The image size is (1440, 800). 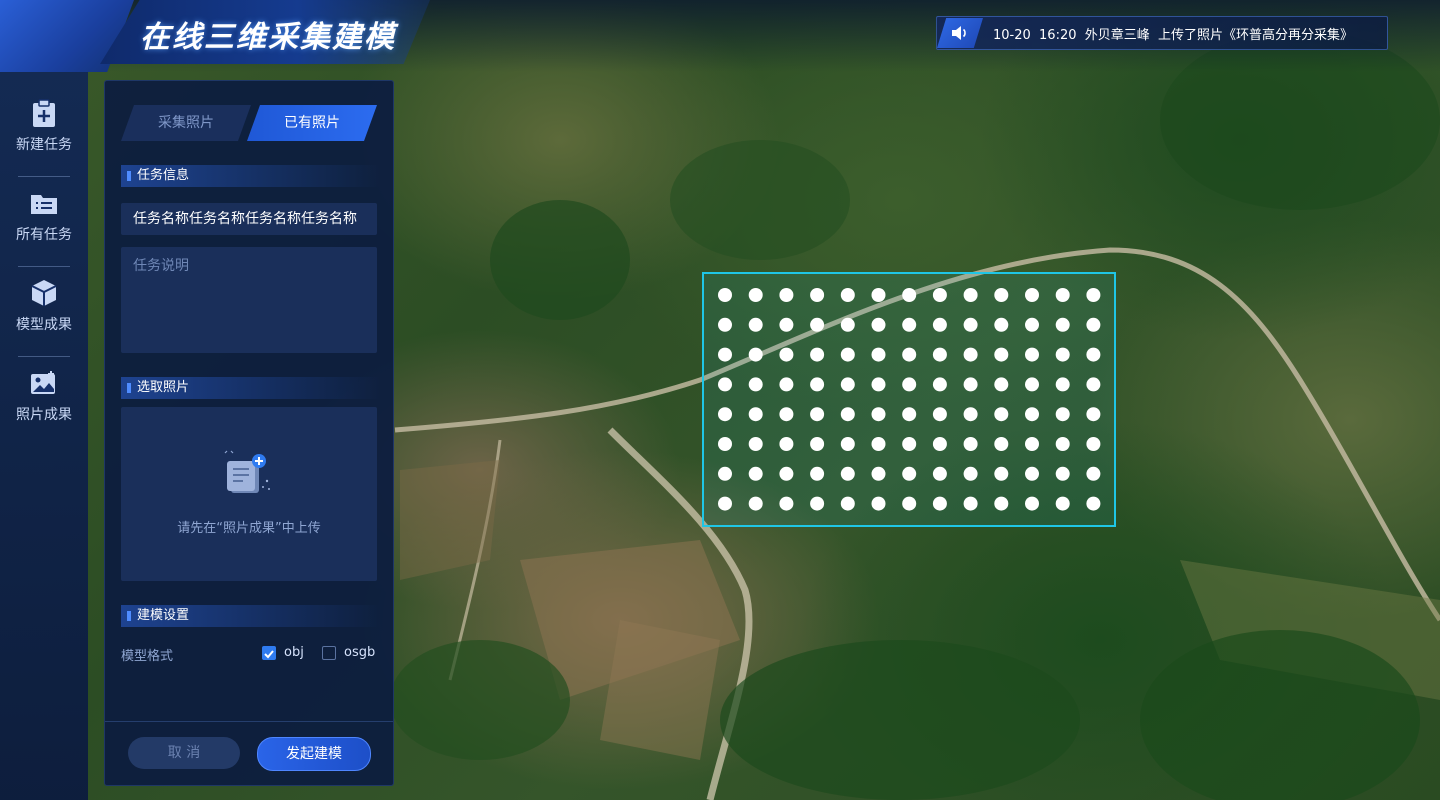 I want to click on nav-label: 所有任务, so click(x=44, y=235).